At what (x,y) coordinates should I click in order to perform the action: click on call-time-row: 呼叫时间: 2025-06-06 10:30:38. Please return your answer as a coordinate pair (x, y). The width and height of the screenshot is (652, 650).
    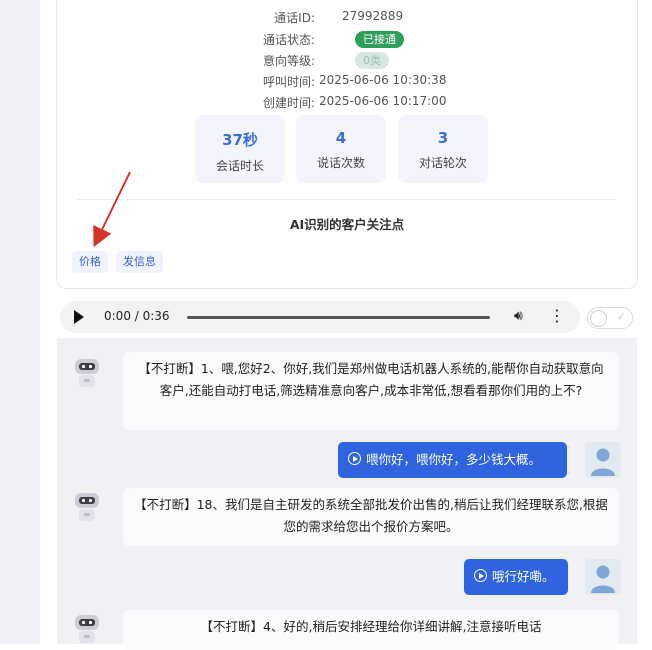
    Looking at the image, I should click on (347, 83).